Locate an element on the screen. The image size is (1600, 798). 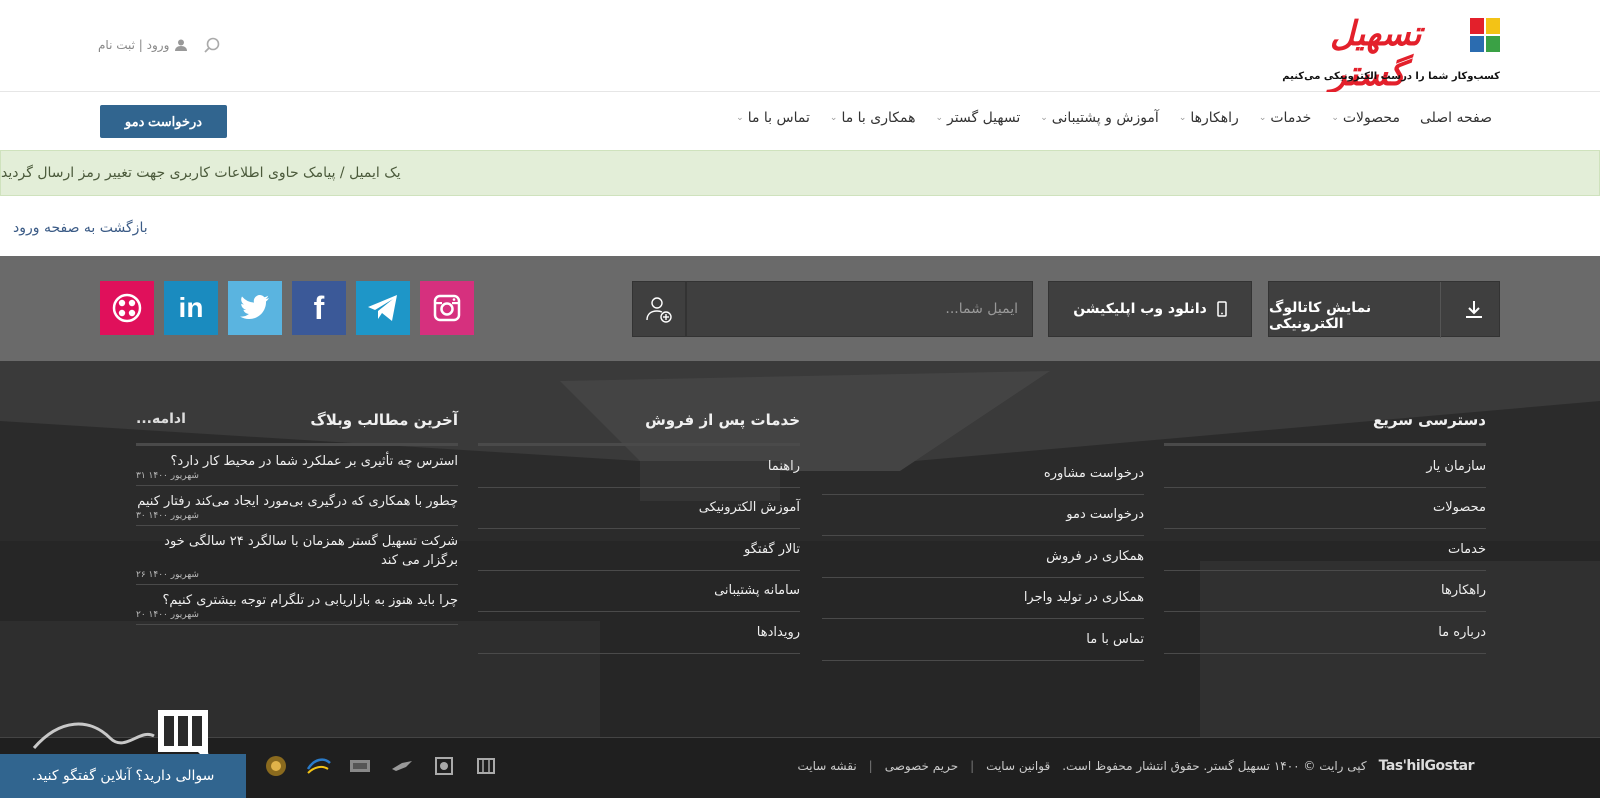
newsletter-form is located at coordinates (832, 309).